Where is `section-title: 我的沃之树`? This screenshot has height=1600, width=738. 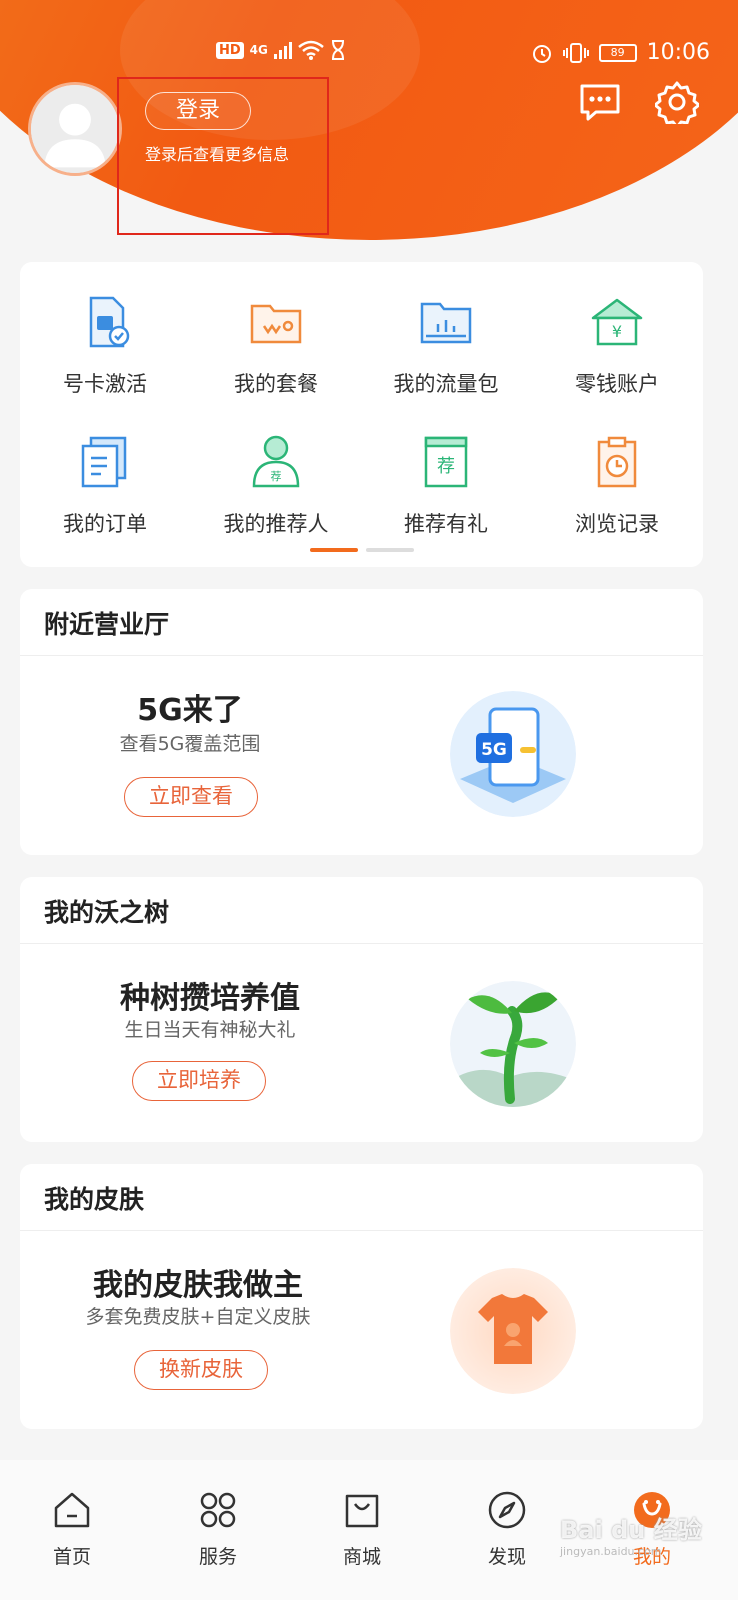
section-title: 我的沃之树 is located at coordinates (107, 912).